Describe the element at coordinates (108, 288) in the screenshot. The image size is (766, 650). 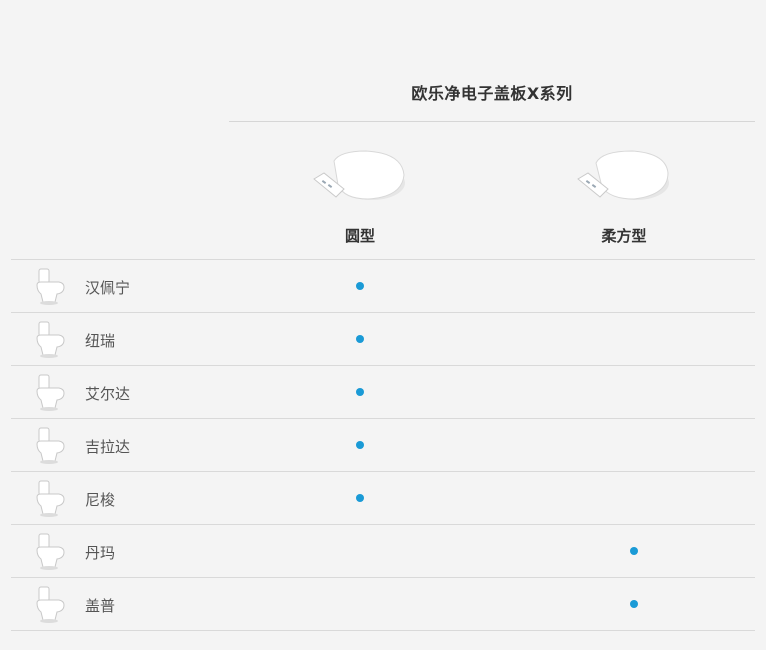
I see `toilet-model-name: 汉佩宁` at that location.